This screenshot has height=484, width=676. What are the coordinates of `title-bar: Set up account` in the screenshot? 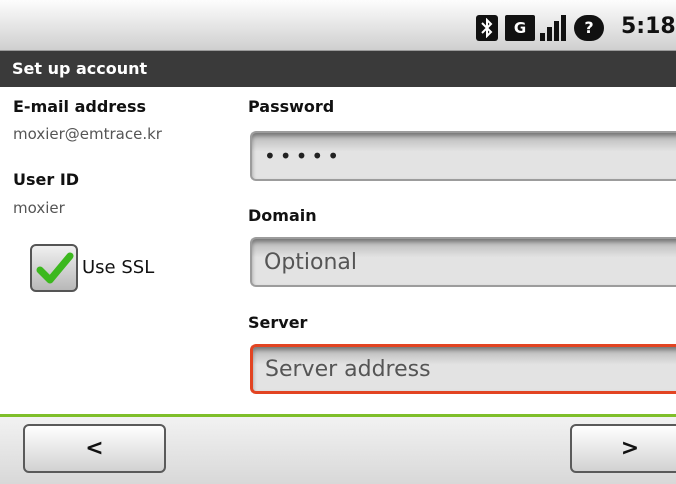 It's located at (338, 69).